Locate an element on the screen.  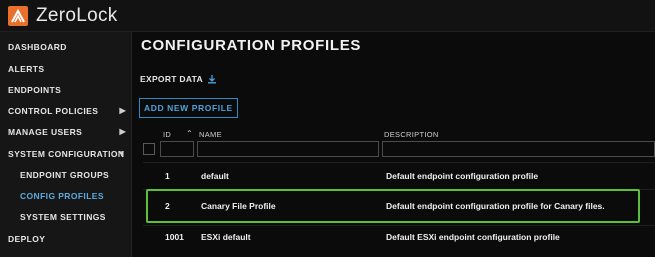
sidebar-item-label: DASHBOARD is located at coordinates (37, 46).